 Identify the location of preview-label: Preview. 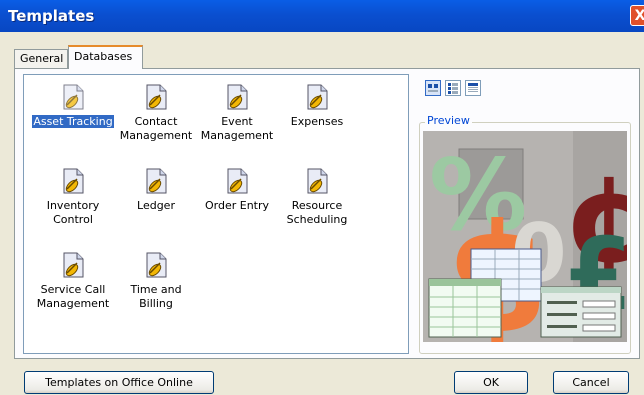
(448, 120).